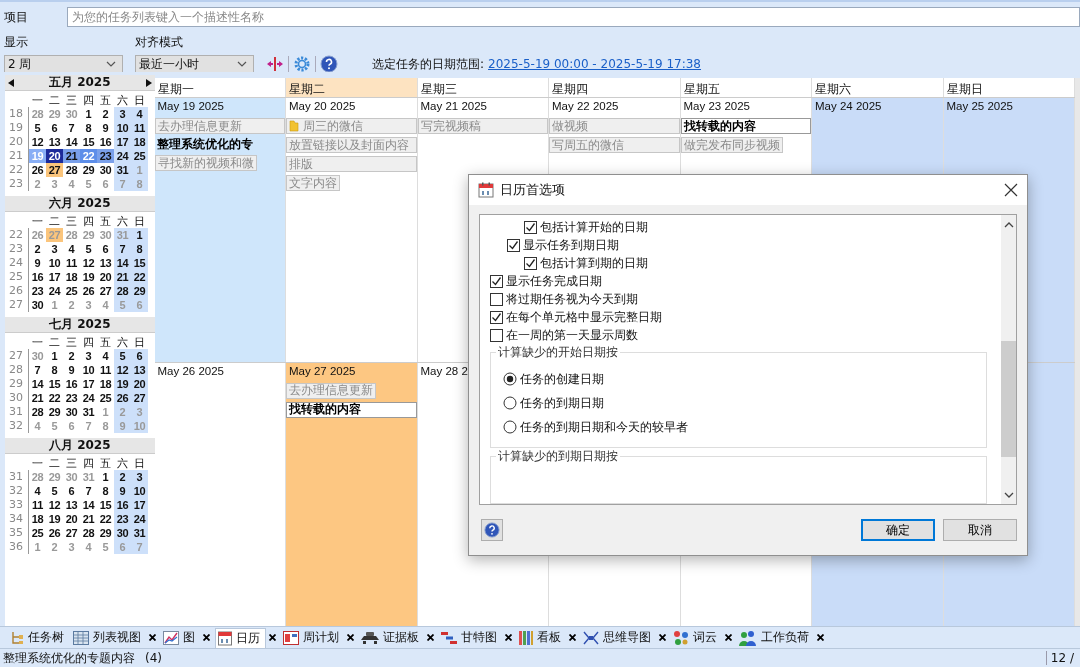 The height and width of the screenshot is (667, 1080). I want to click on week-number: 29, so click(17, 384).